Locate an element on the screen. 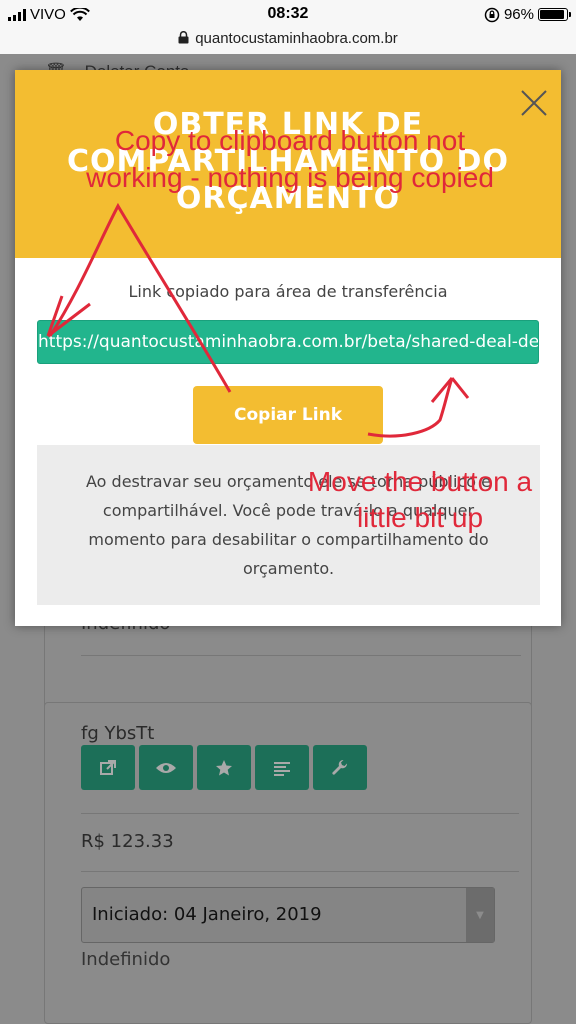 The width and height of the screenshot is (576, 1024). battery-icon is located at coordinates (554, 14).